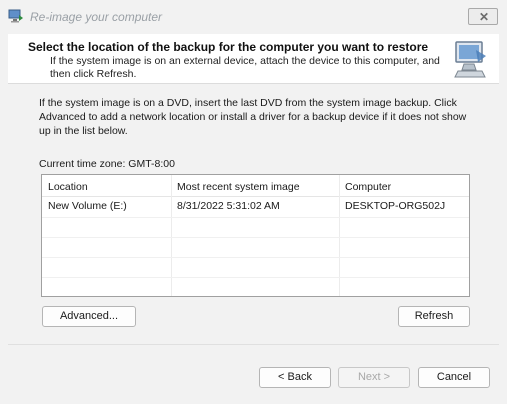 The width and height of the screenshot is (507, 404). What do you see at coordinates (295, 377) in the screenshot?
I see `back-button: < Back` at bounding box center [295, 377].